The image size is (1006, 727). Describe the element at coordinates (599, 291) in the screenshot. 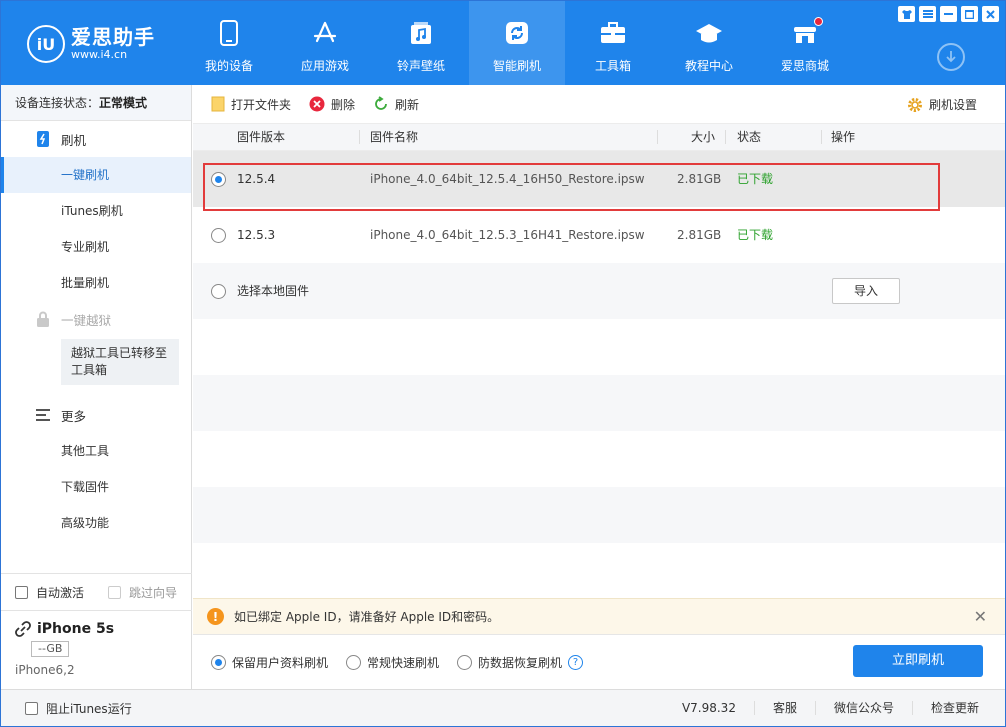

I see `local-firmware-row: 选择本地固件 导入` at that location.